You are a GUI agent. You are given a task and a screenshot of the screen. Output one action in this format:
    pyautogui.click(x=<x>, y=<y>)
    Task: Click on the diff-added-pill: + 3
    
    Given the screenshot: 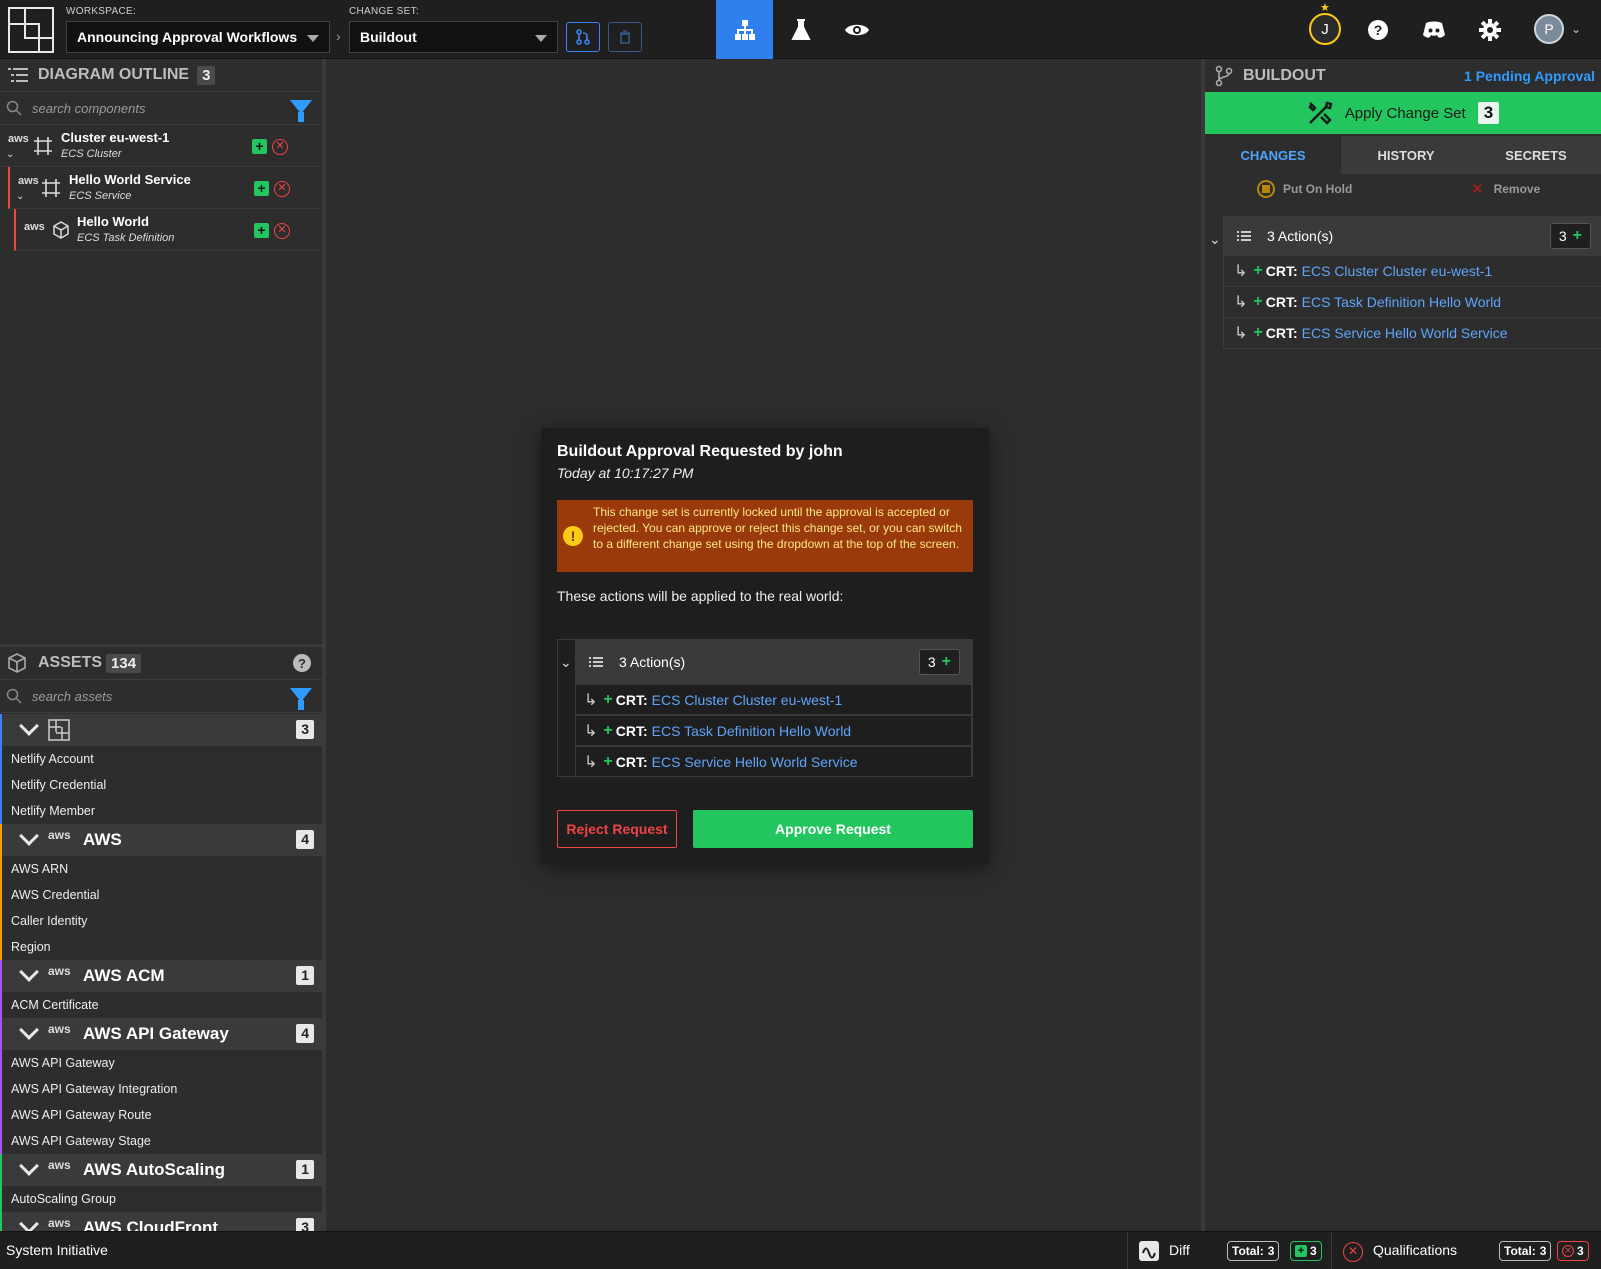 What is the action you would take?
    pyautogui.click(x=1306, y=1251)
    